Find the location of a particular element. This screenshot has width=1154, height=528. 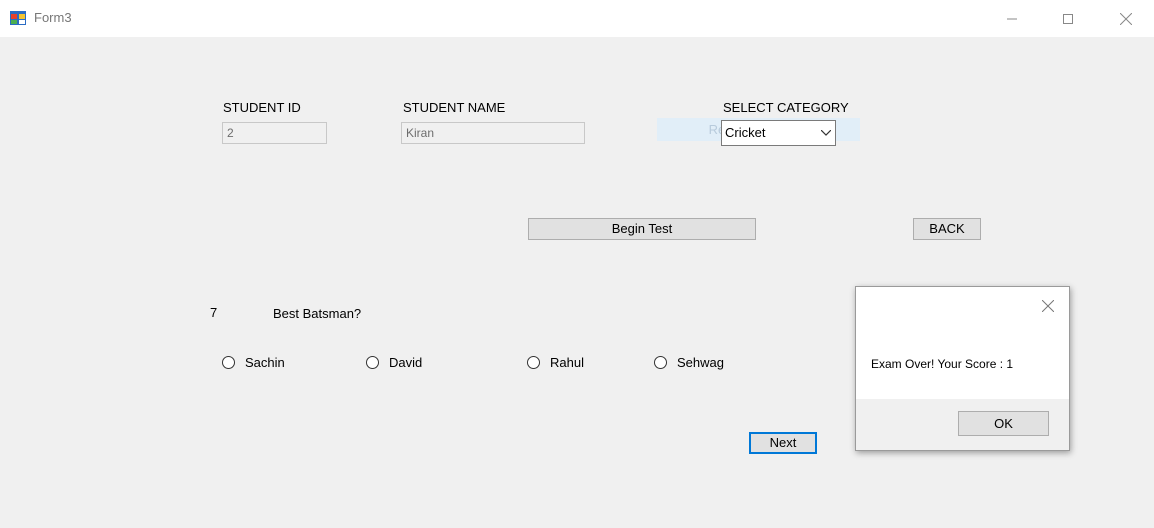

option-david: David is located at coordinates (394, 362).